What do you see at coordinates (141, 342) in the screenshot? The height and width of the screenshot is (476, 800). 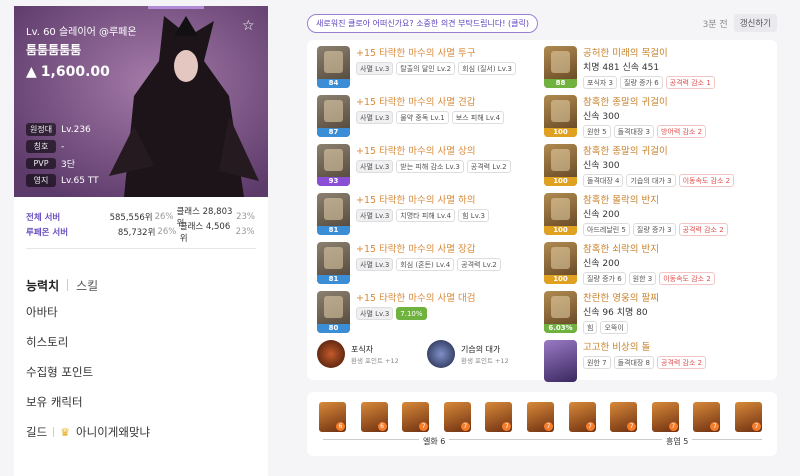 I see `menu-item-history: 히스토리` at bounding box center [141, 342].